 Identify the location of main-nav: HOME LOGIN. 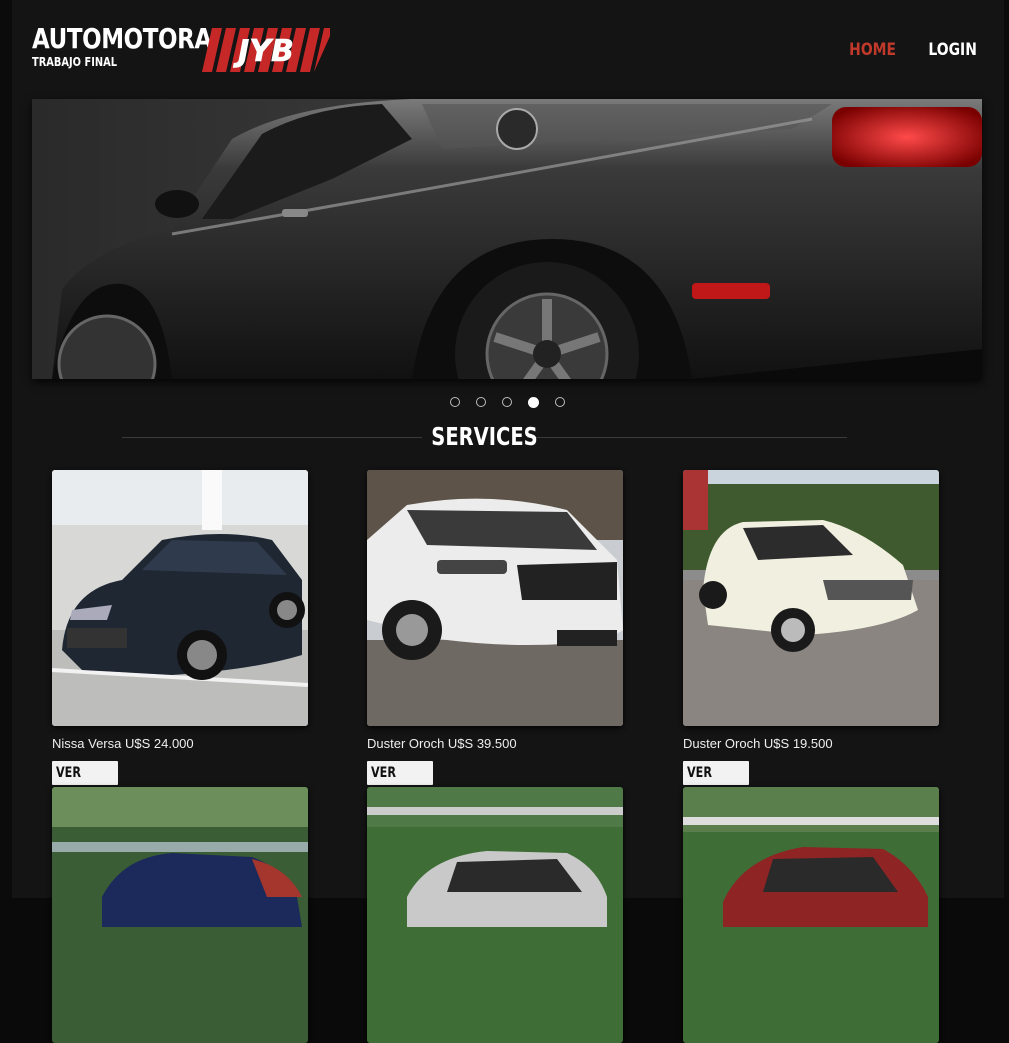
(913, 50).